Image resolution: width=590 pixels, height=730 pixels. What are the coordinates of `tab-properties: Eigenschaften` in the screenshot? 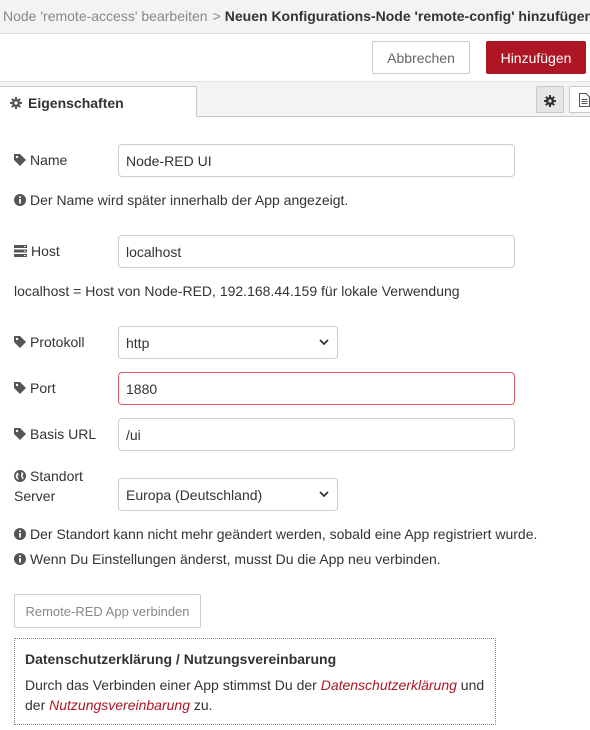 It's located at (98, 101).